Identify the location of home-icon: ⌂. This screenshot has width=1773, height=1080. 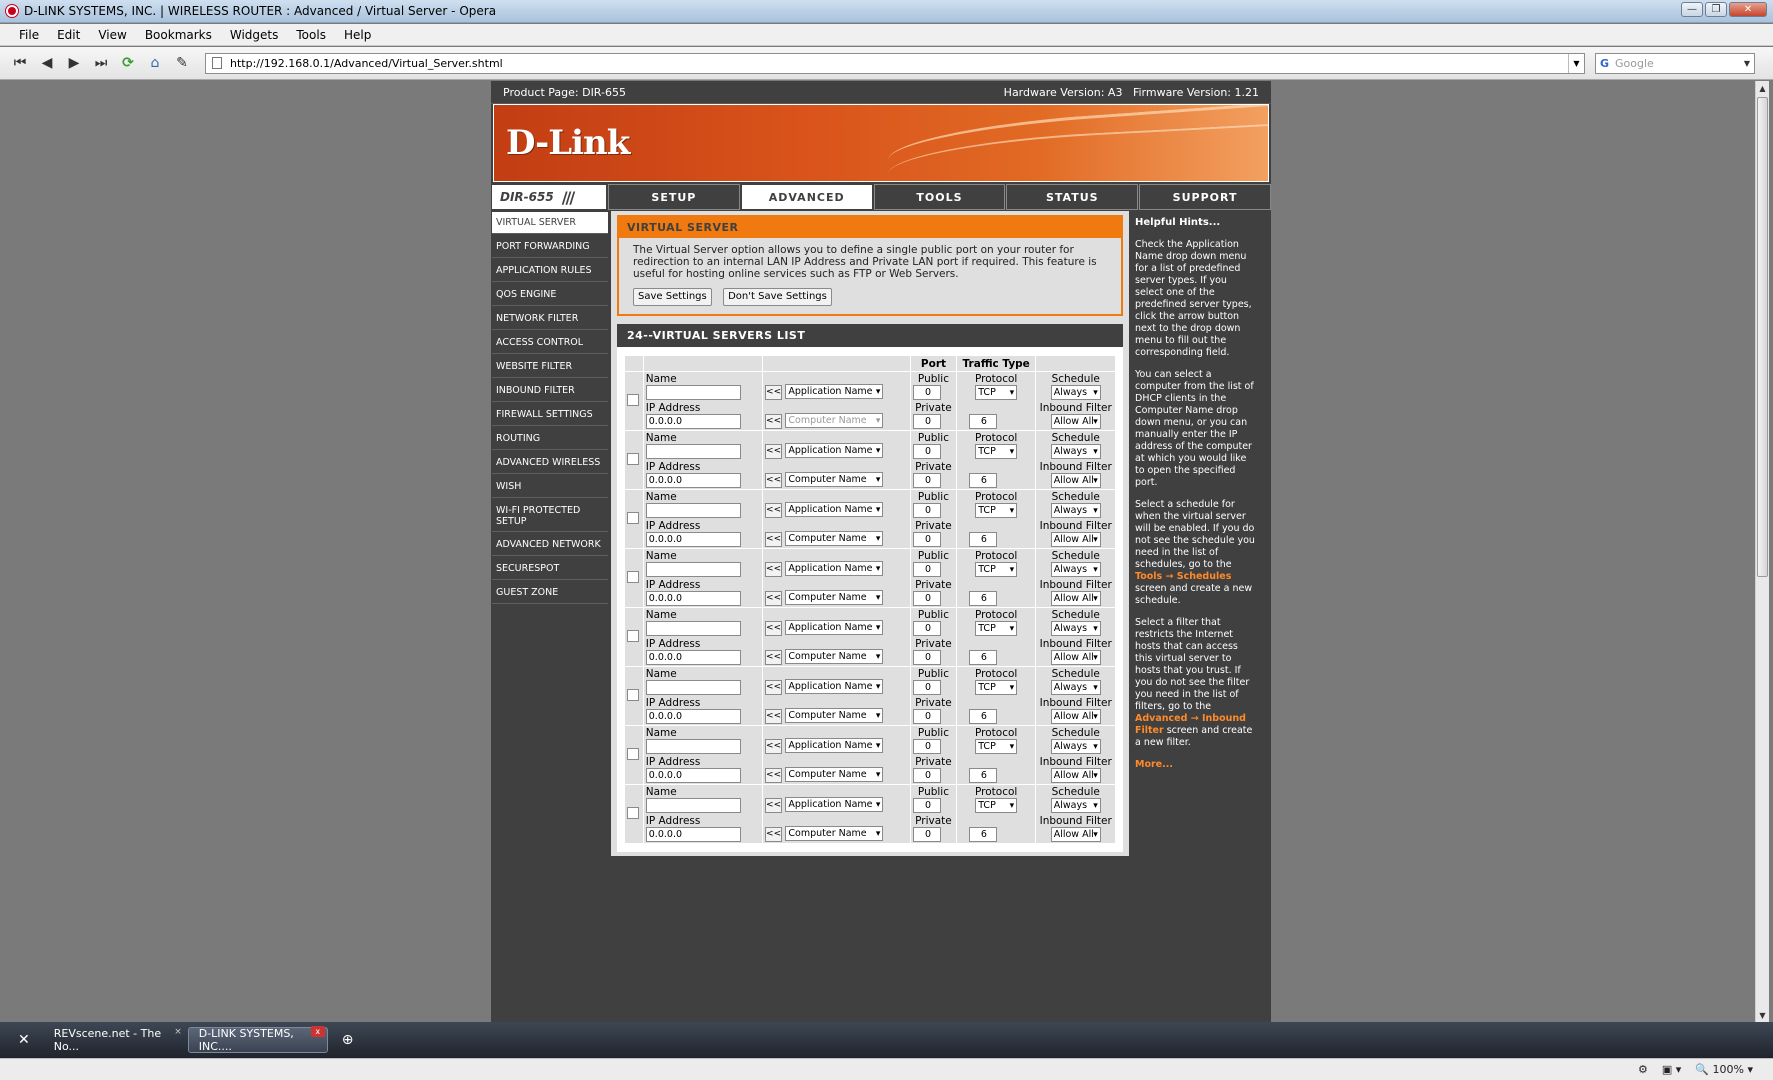
(155, 63).